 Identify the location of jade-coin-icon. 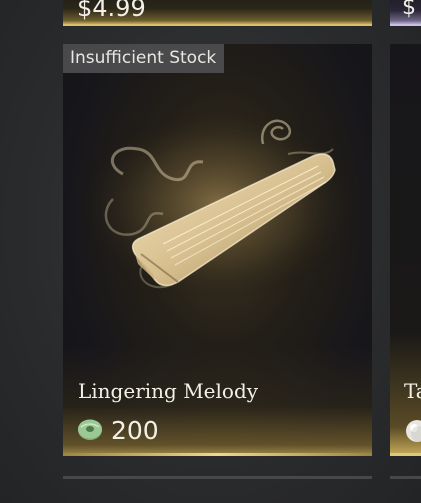
(90, 429).